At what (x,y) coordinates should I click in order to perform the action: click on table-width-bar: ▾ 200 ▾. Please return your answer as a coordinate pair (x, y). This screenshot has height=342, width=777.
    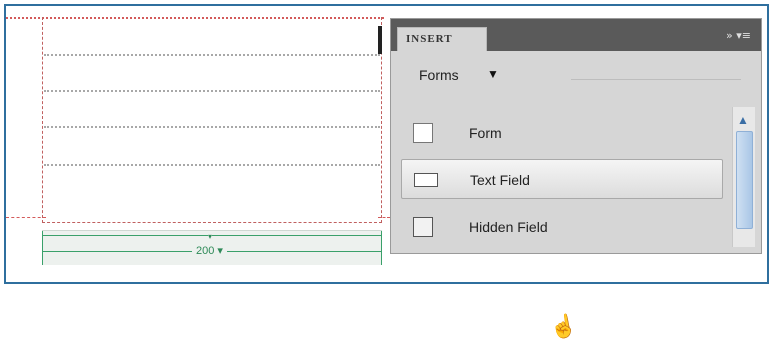
    Looking at the image, I should click on (212, 247).